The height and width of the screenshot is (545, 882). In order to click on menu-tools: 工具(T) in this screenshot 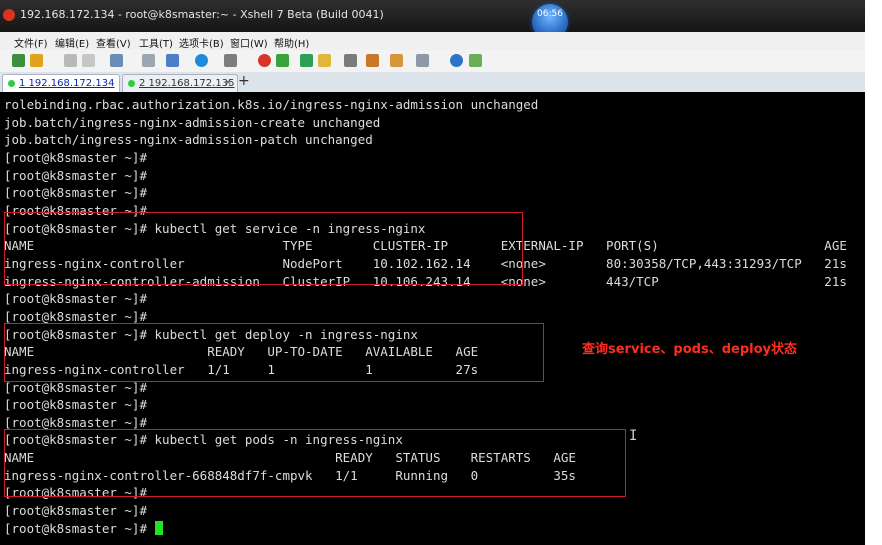, I will do `click(156, 42)`.